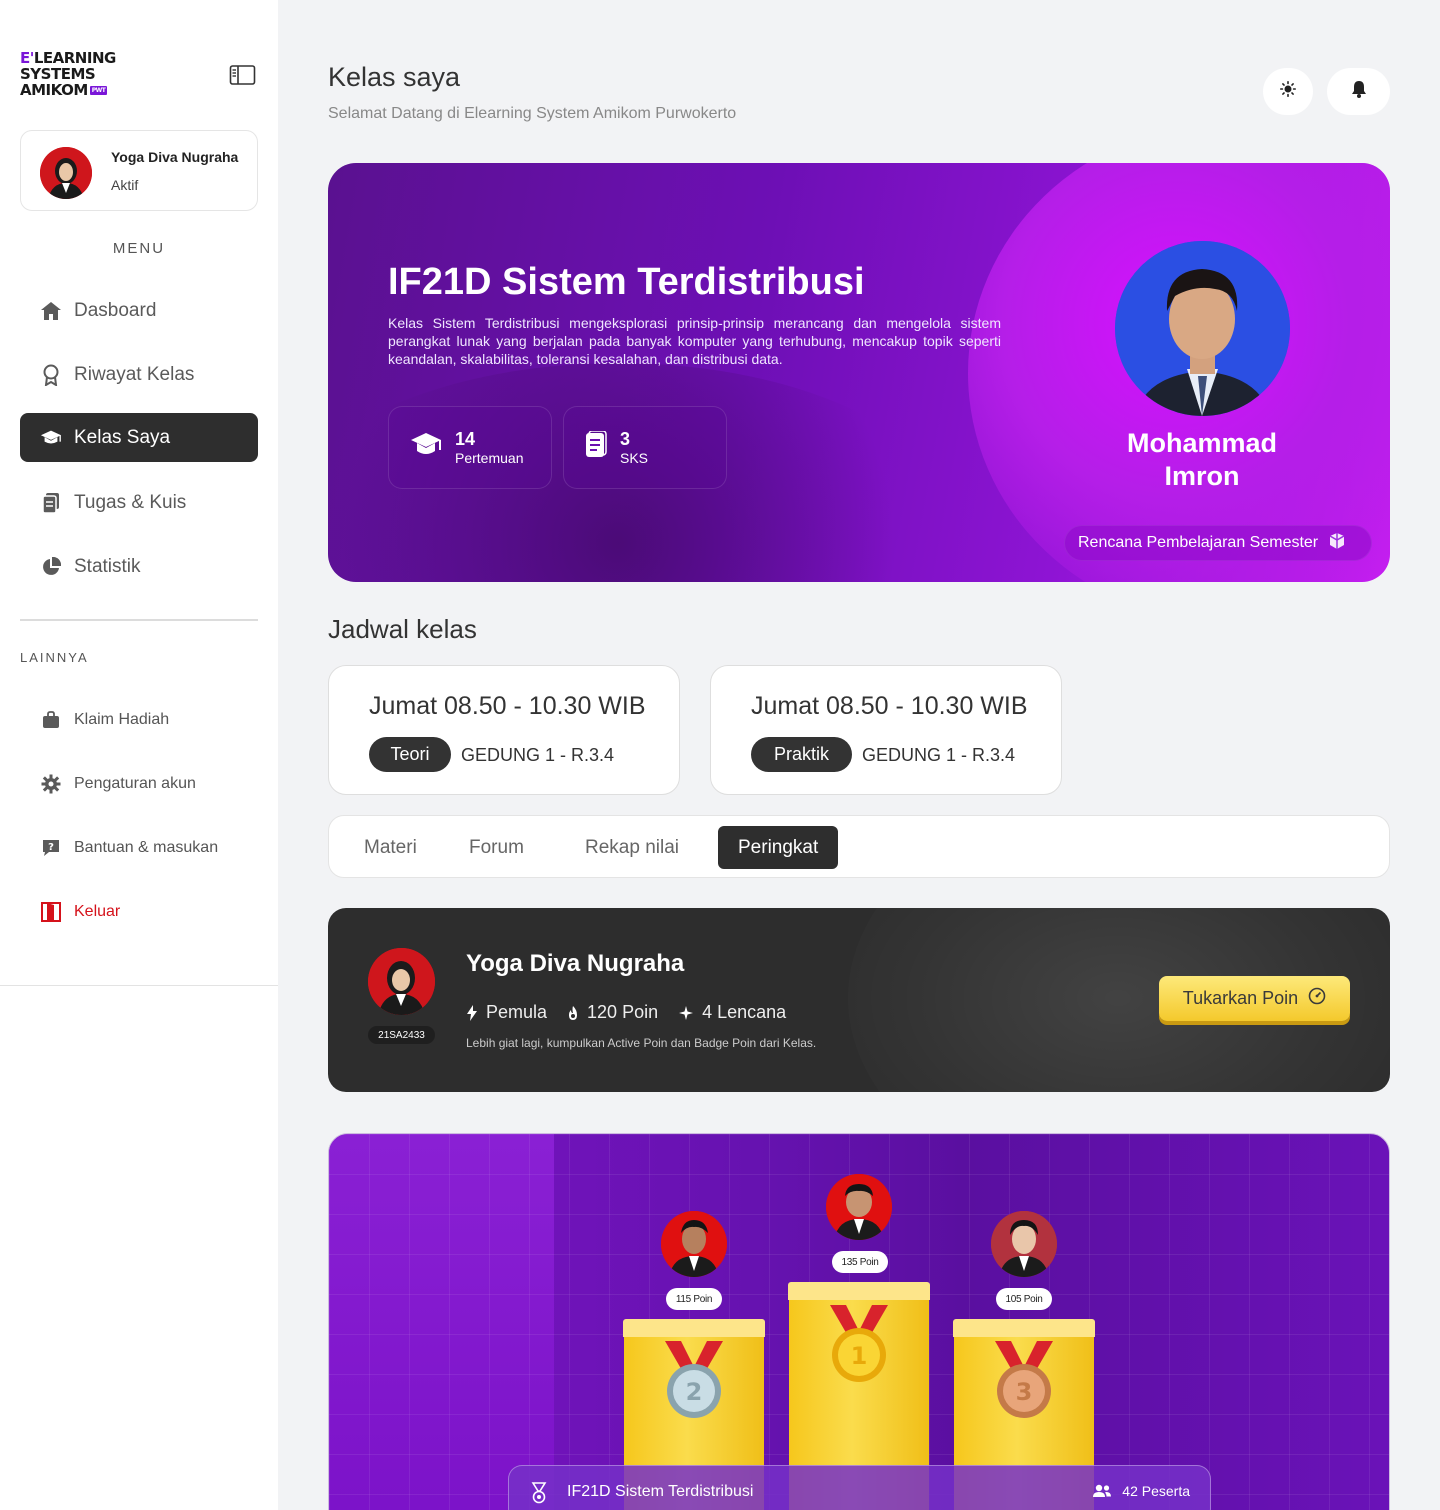 The image size is (1440, 1510). What do you see at coordinates (1317, 998) in the screenshot?
I see `gauge-icon` at bounding box center [1317, 998].